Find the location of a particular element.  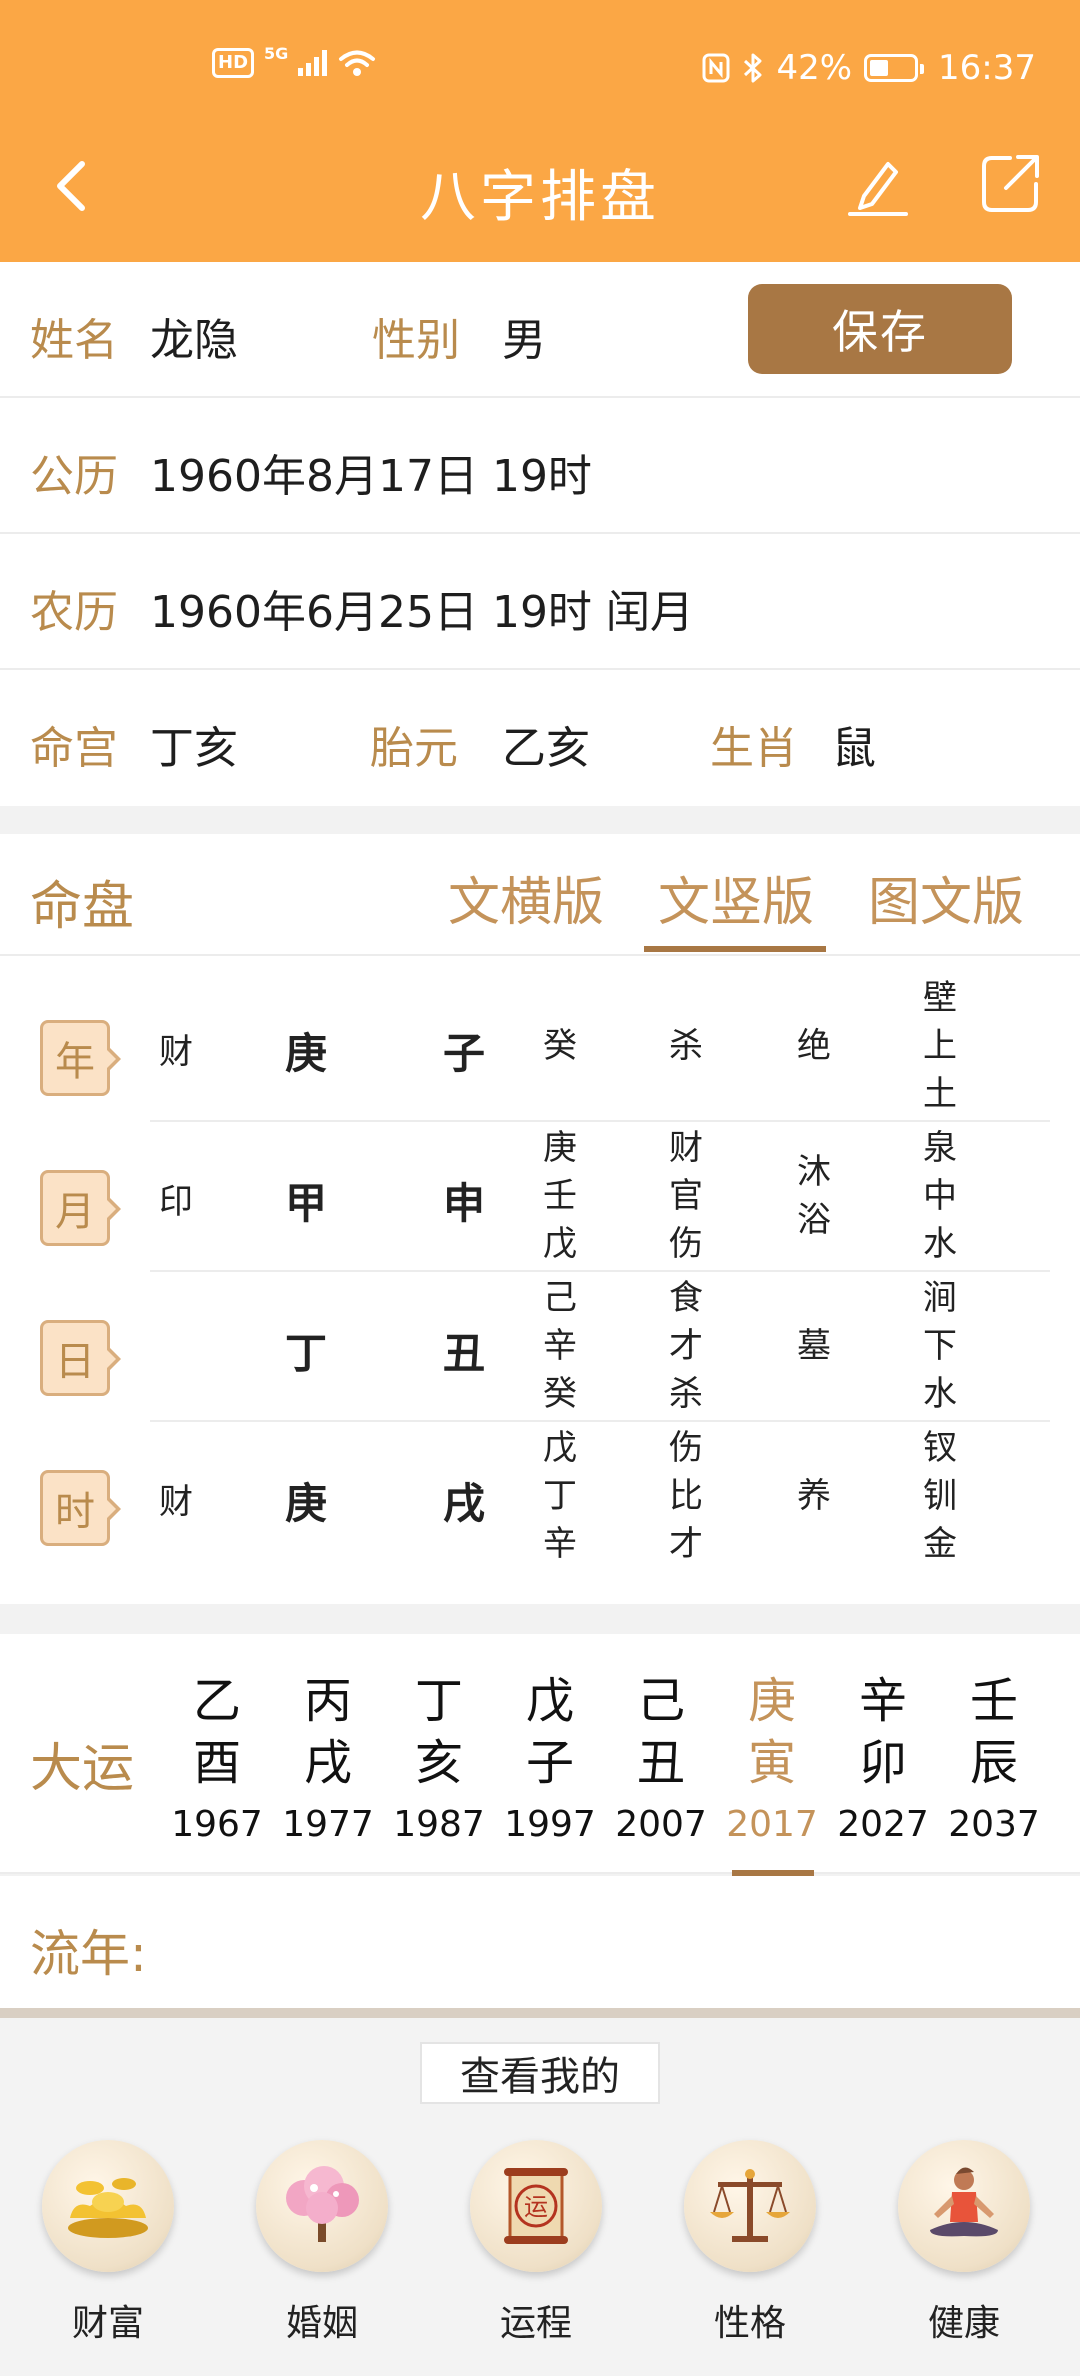

dayun-gan: 乙 is located at coordinates (216, 1701).